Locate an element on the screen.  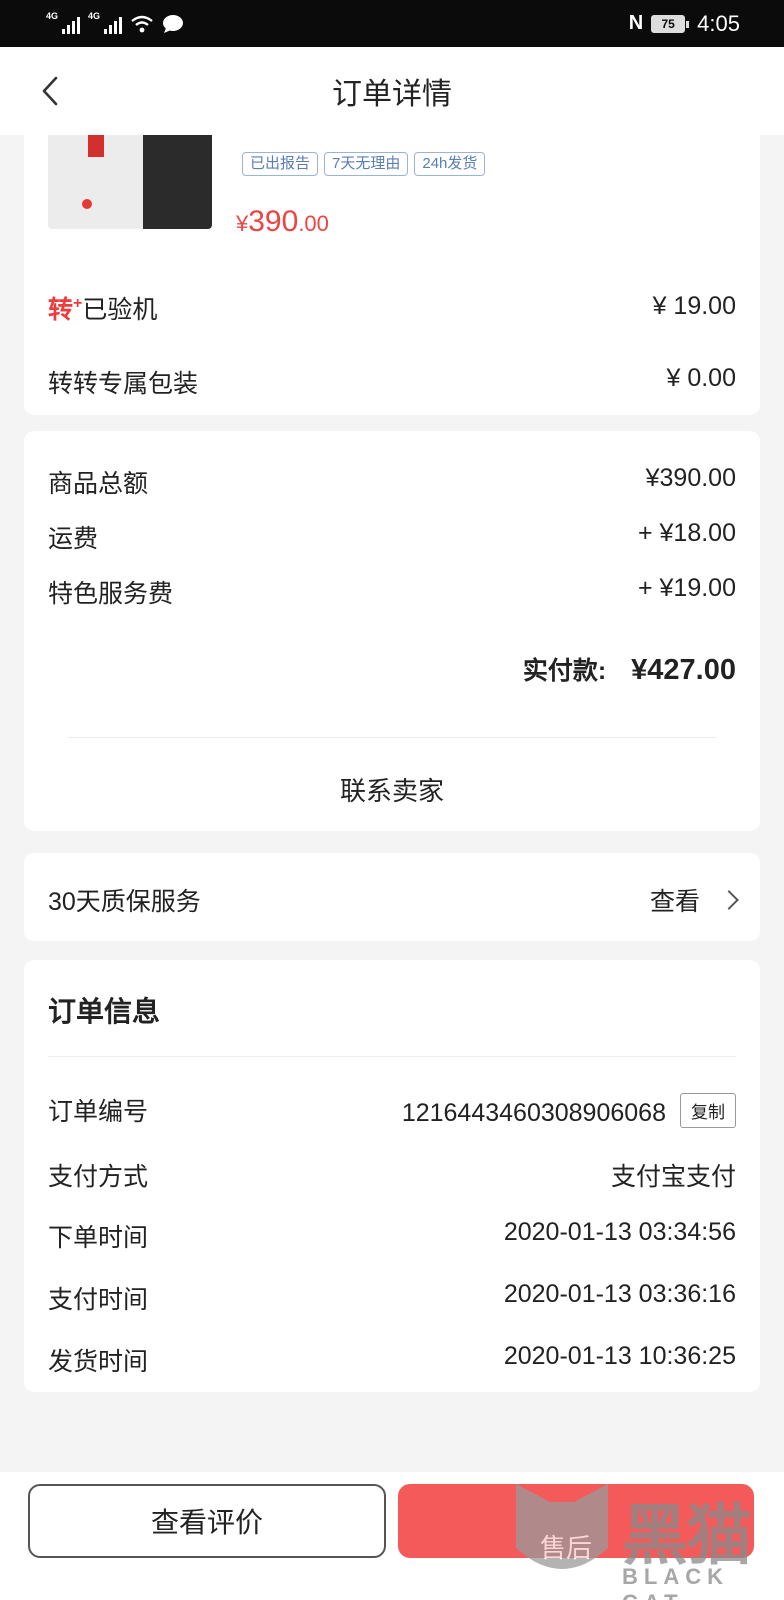
status-right: N 75 4:05 is located at coordinates (684, 24).